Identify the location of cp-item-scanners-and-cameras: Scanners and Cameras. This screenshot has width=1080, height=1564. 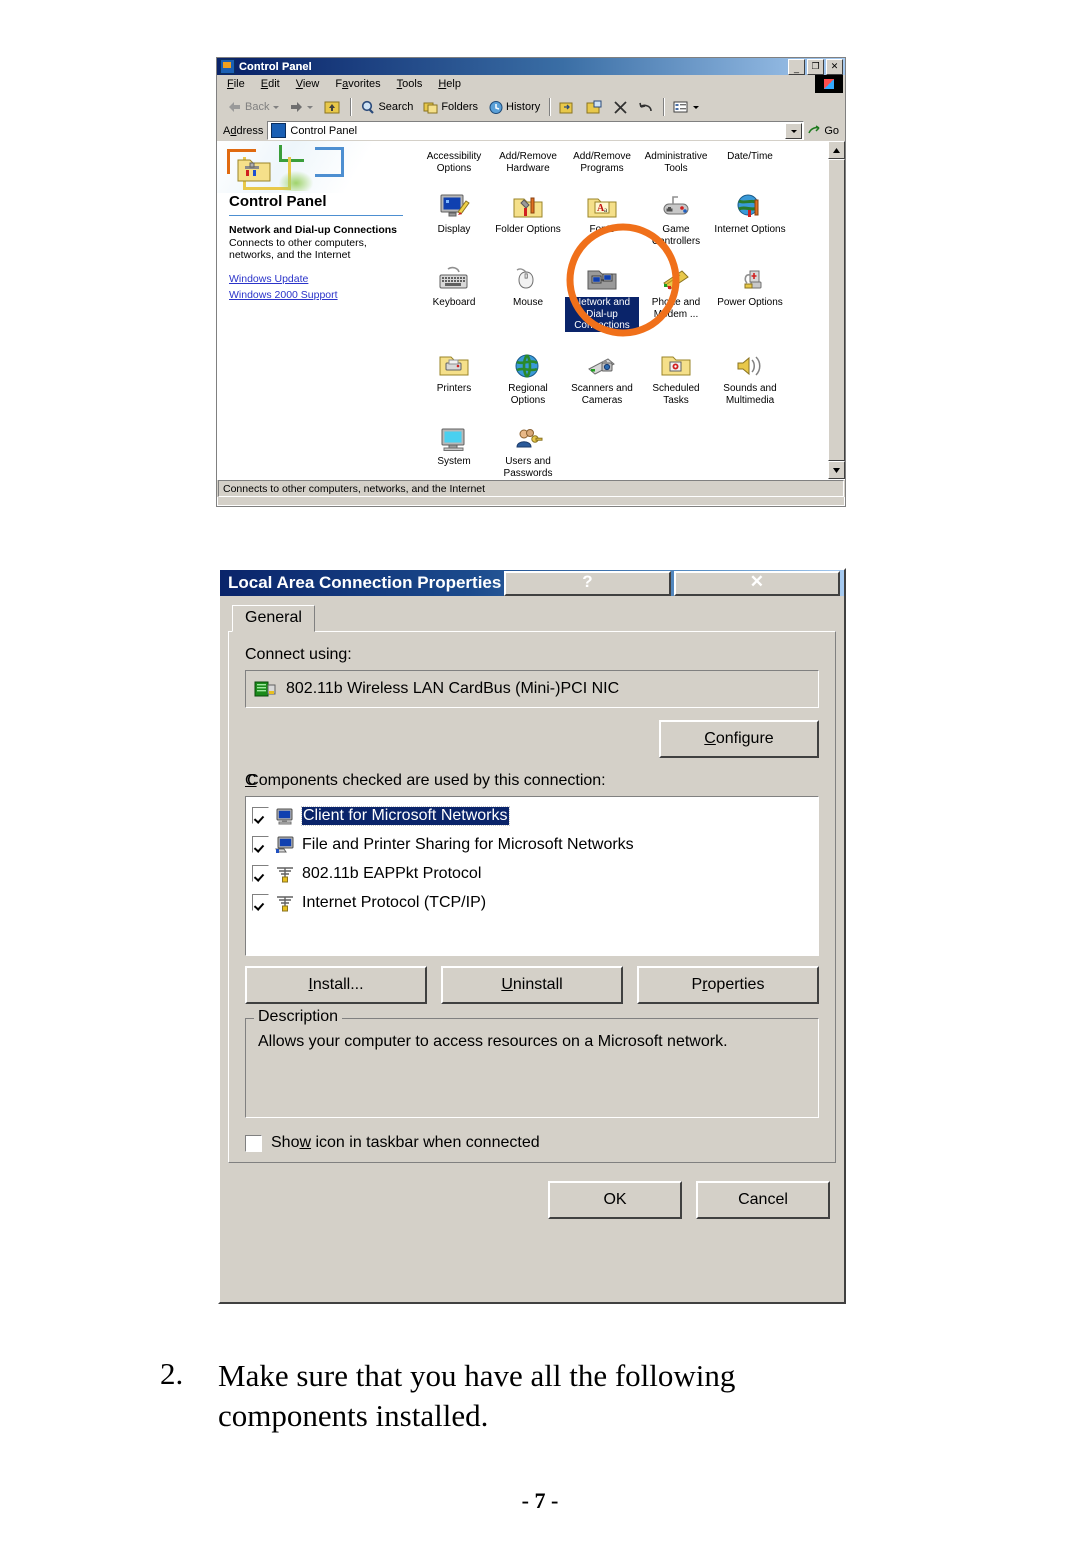
(602, 376).